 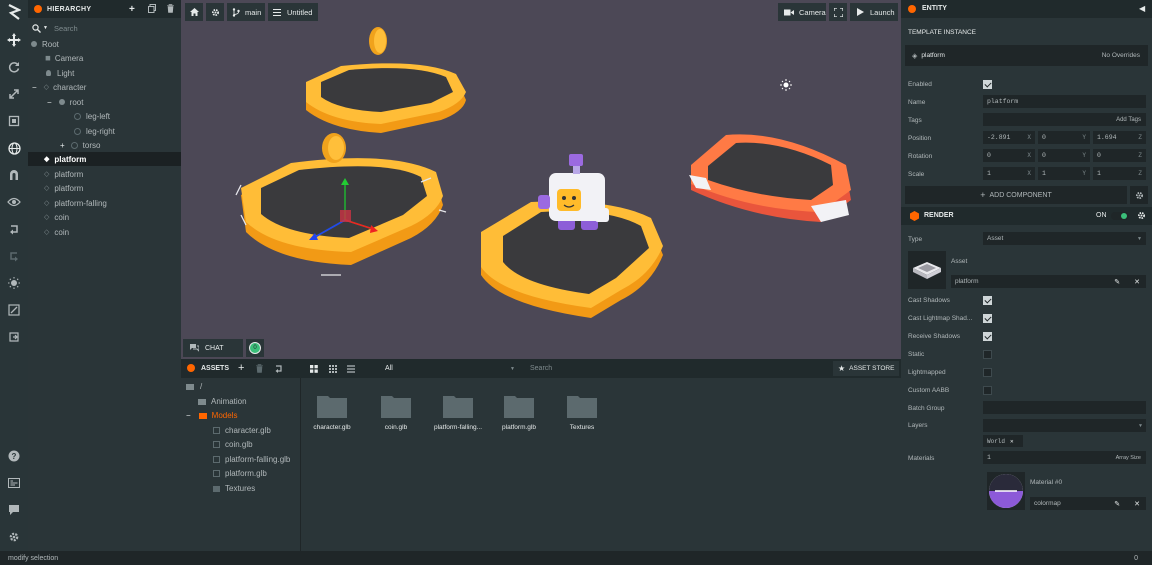 What do you see at coordinates (450, 368) in the screenshot?
I see `asset-type-filter: All ▼` at bounding box center [450, 368].